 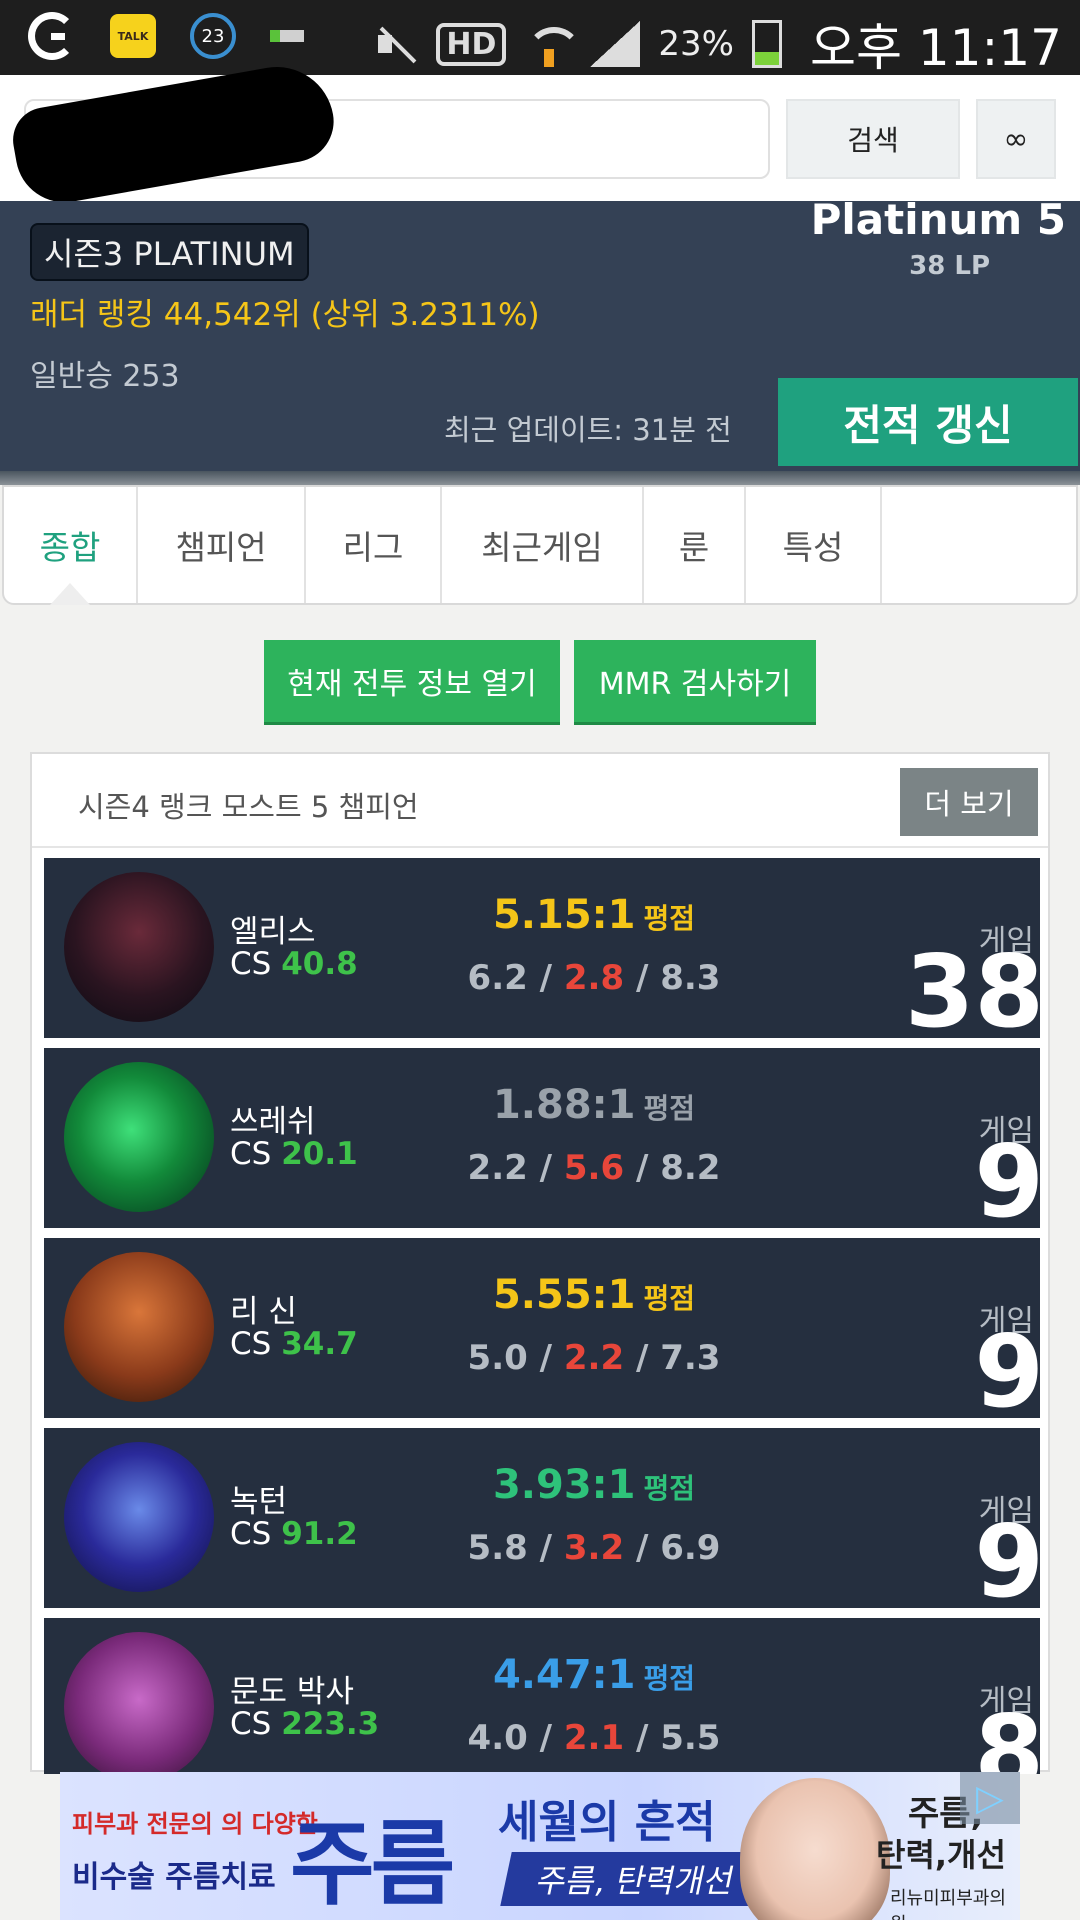 I want to click on champion-cs: CS 223.3, so click(x=305, y=1724).